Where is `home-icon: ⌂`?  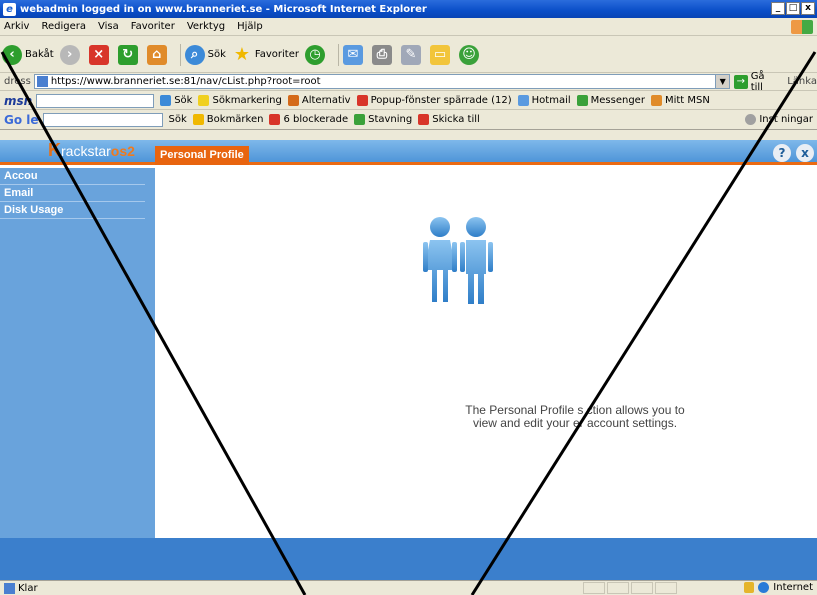
home-icon: ⌂ is located at coordinates (156, 54).